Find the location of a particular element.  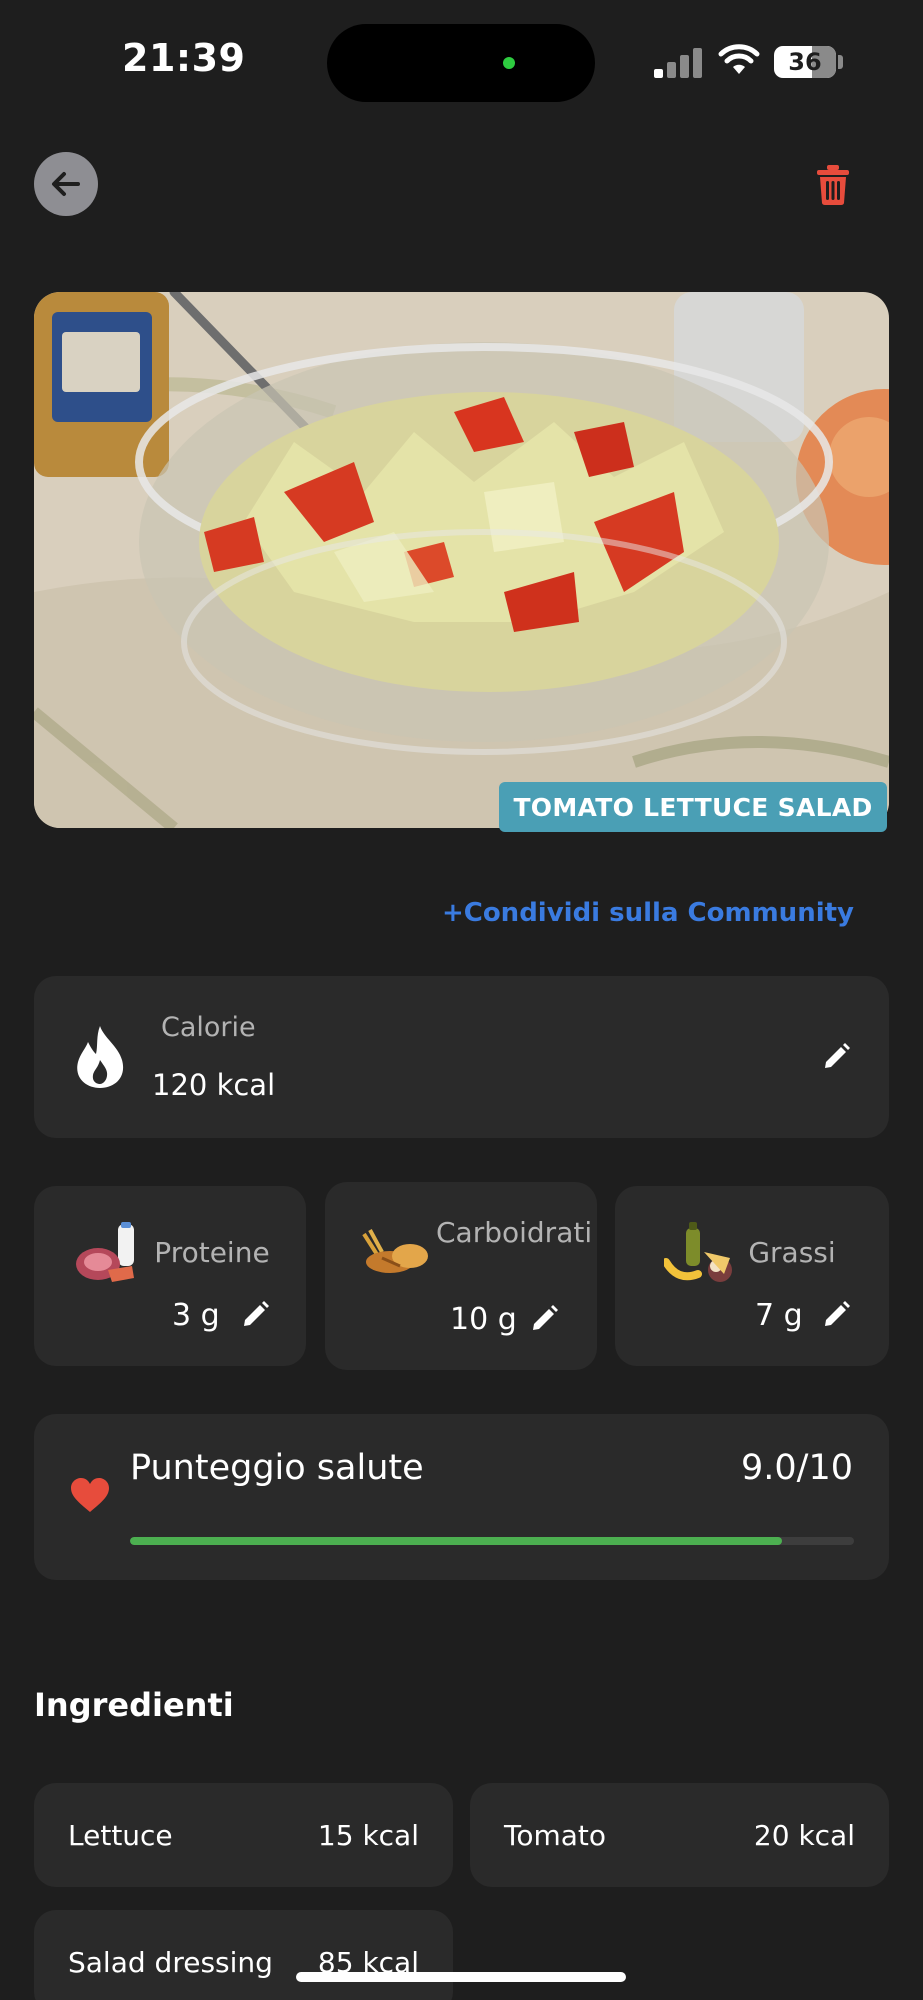

fats-value: 7 g is located at coordinates (779, 1315).